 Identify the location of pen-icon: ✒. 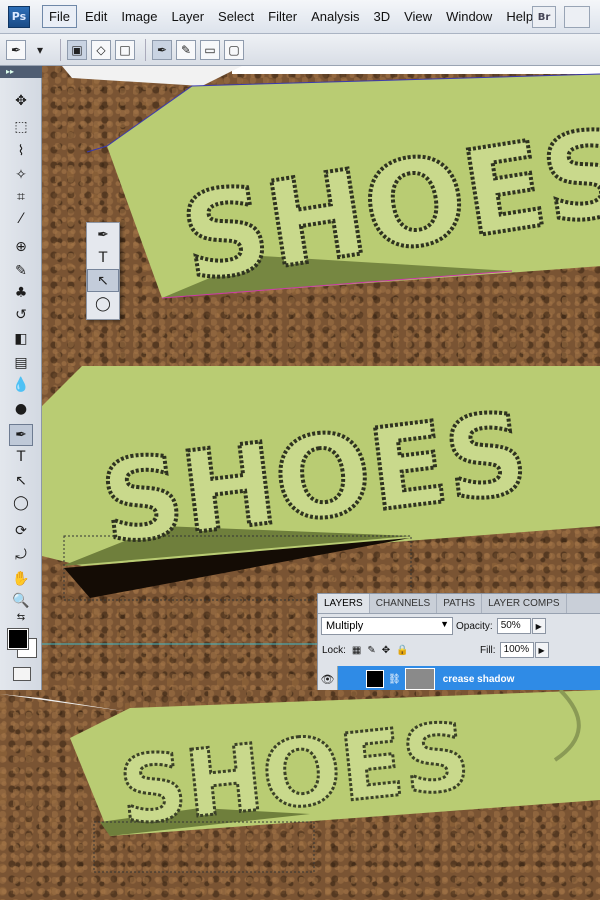
(103, 234).